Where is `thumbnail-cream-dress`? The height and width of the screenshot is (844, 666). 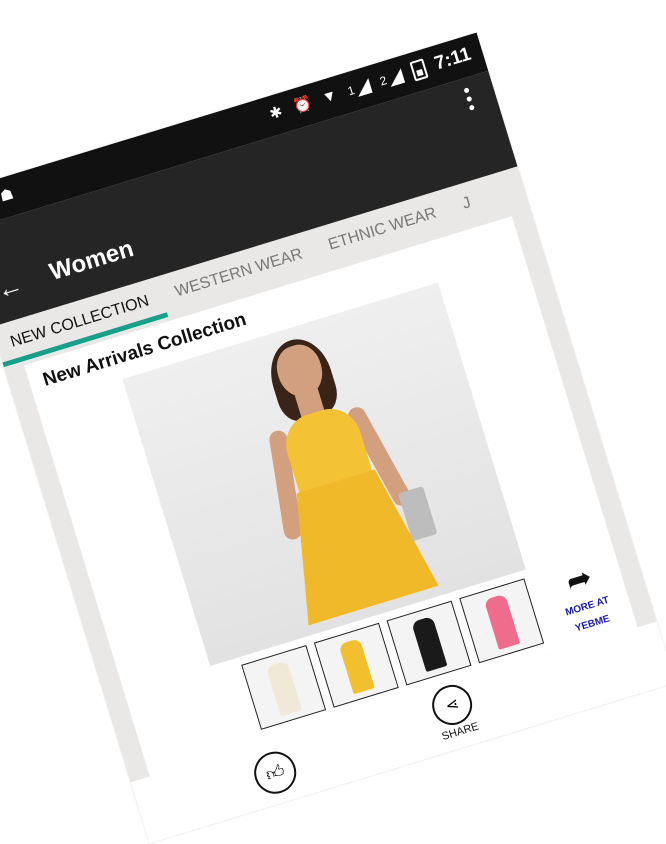 thumbnail-cream-dress is located at coordinates (284, 687).